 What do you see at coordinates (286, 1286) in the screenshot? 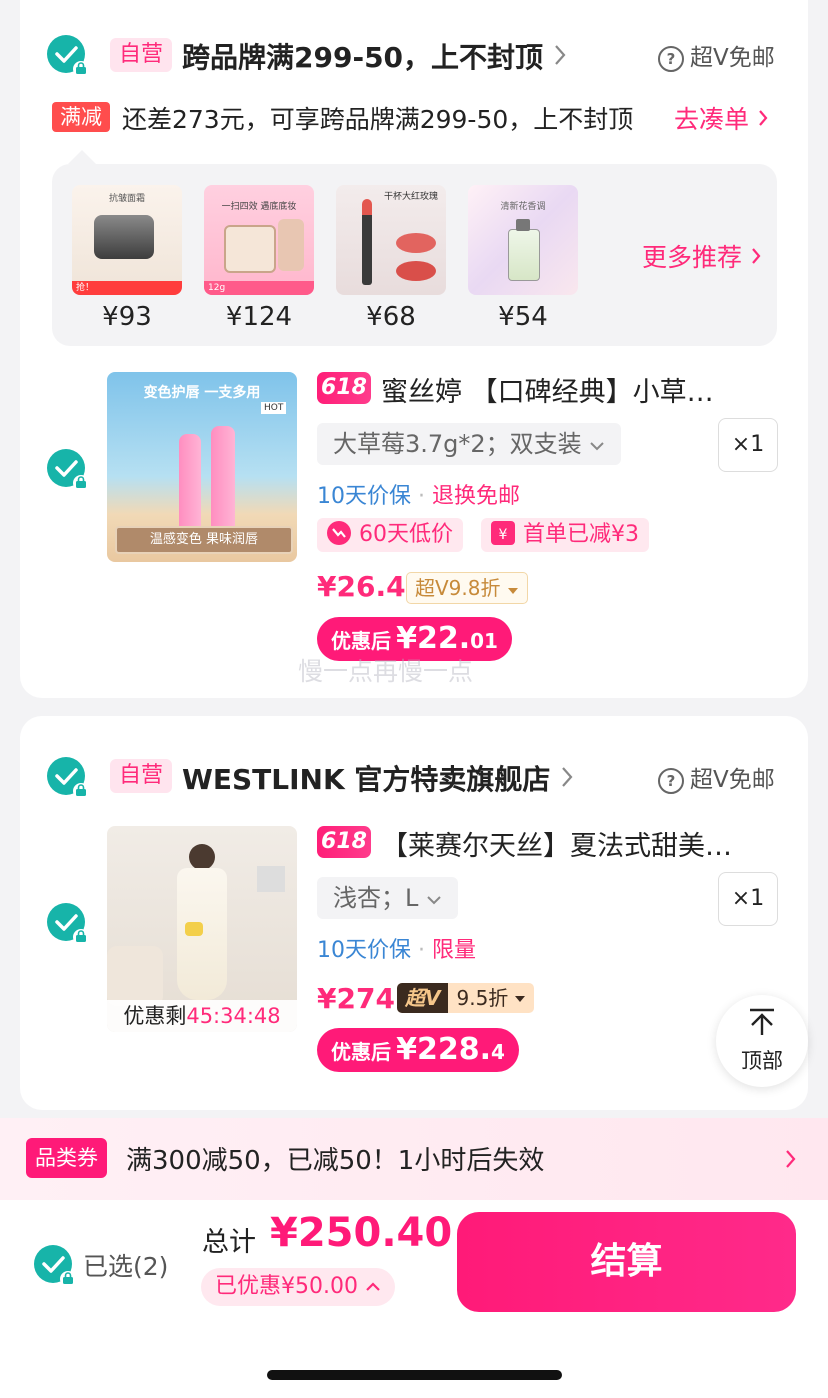
I see `saved-amount-label: 已优惠¥50.00` at bounding box center [286, 1286].